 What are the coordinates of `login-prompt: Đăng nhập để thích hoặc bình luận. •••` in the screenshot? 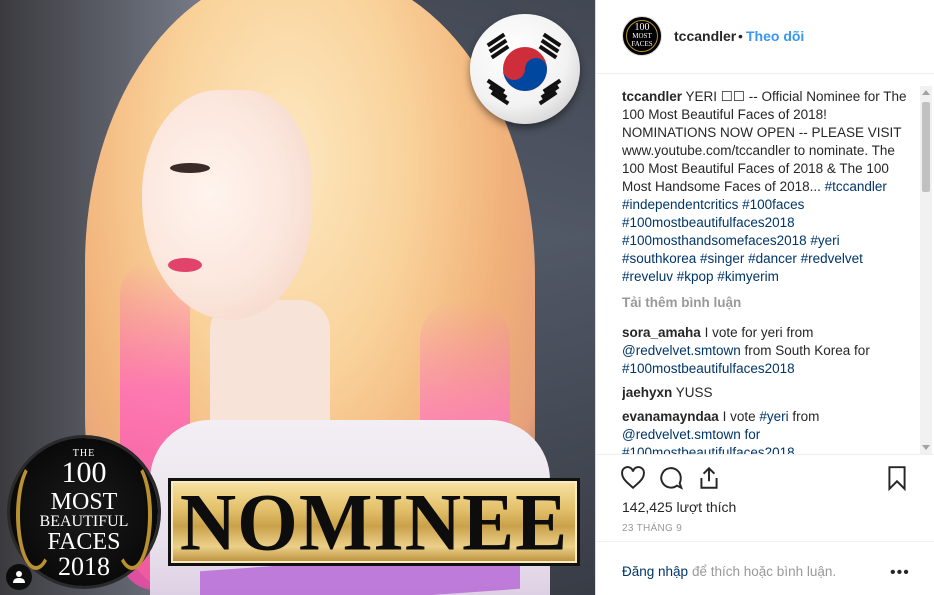 It's located at (765, 568).